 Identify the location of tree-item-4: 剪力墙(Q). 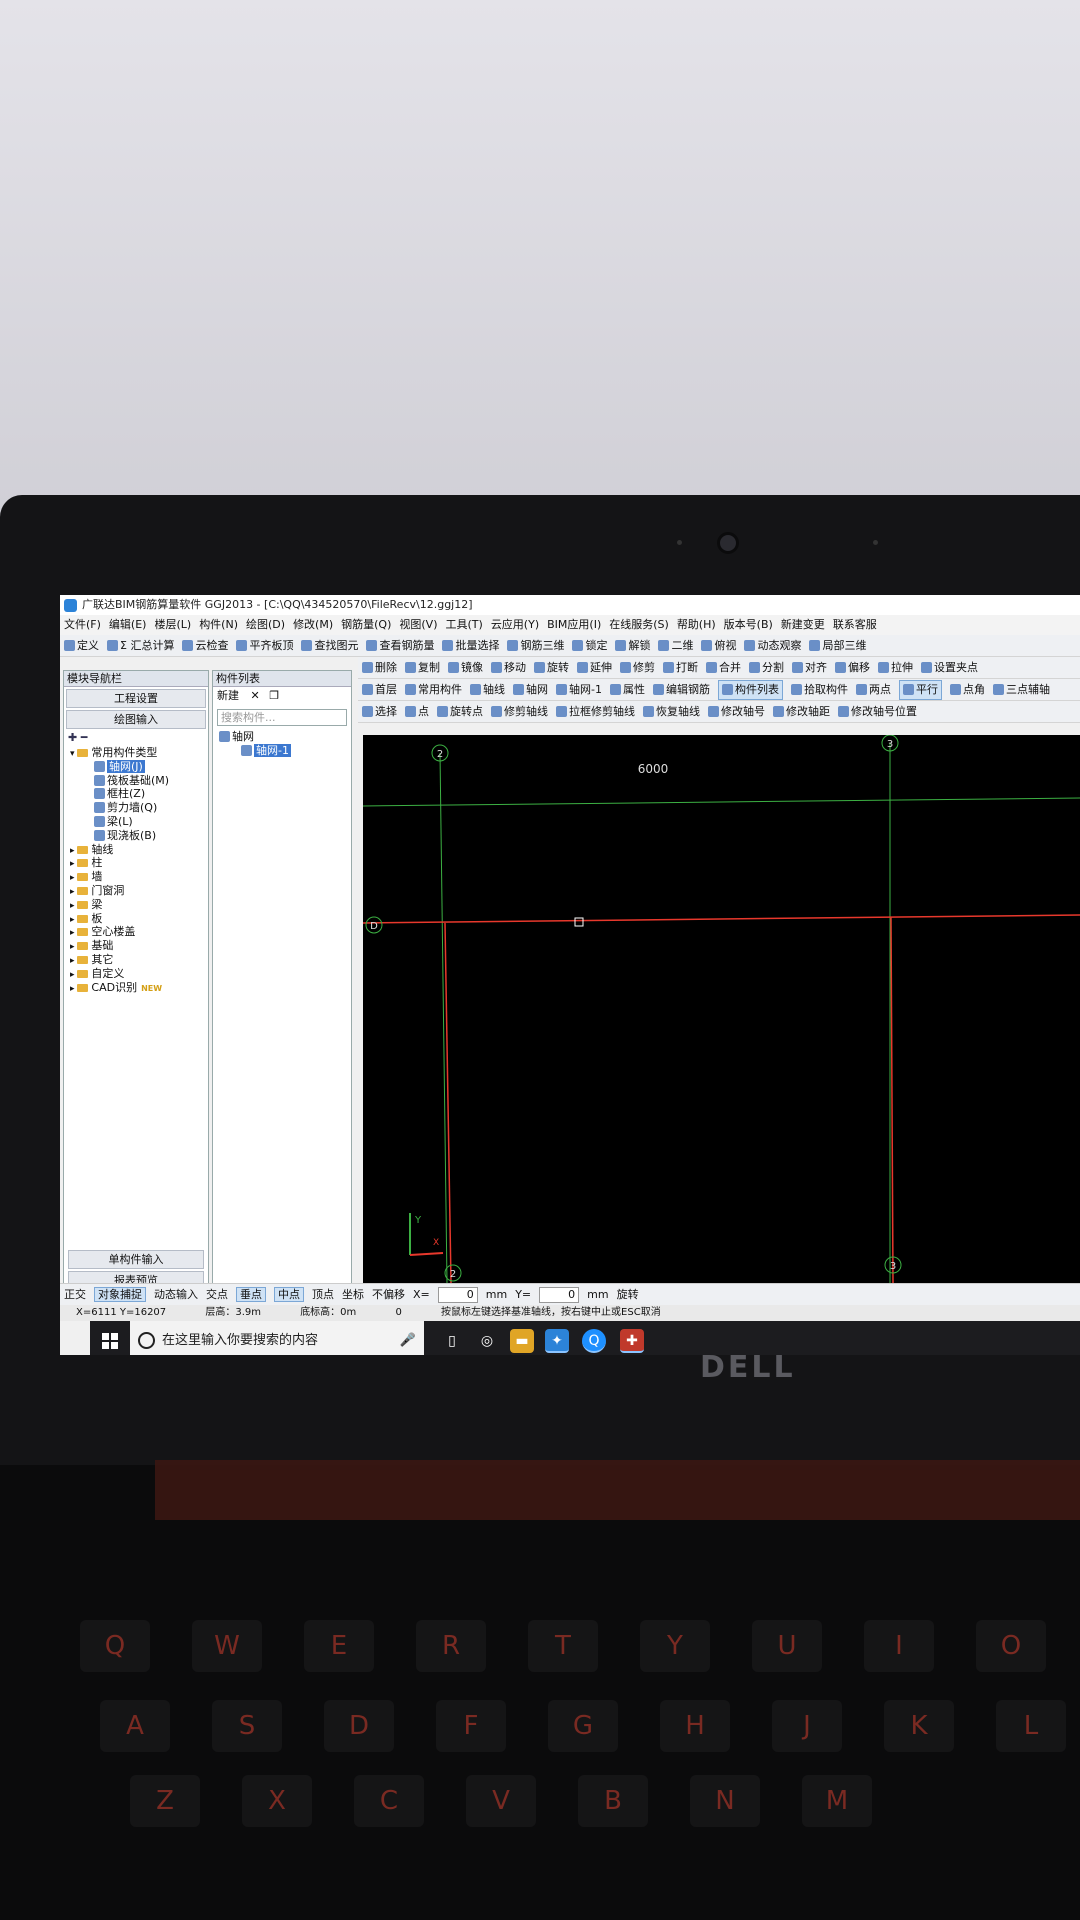
(137, 808).